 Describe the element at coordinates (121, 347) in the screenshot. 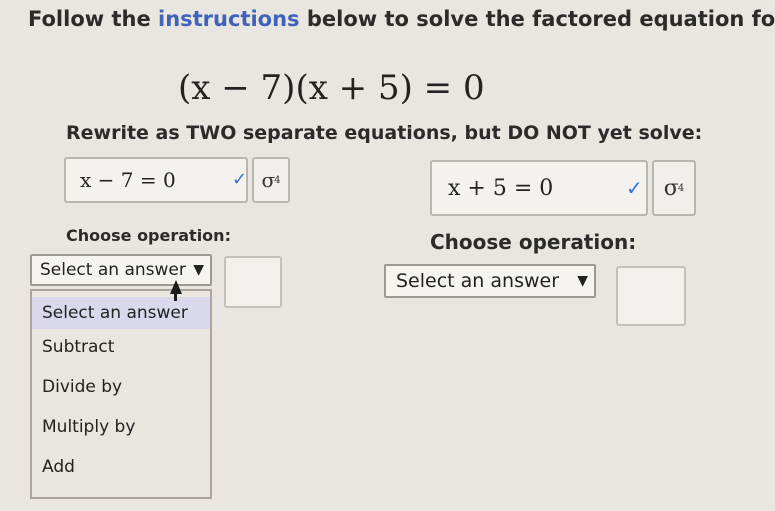

I see `dropdown-option-subtract: Subtract` at that location.